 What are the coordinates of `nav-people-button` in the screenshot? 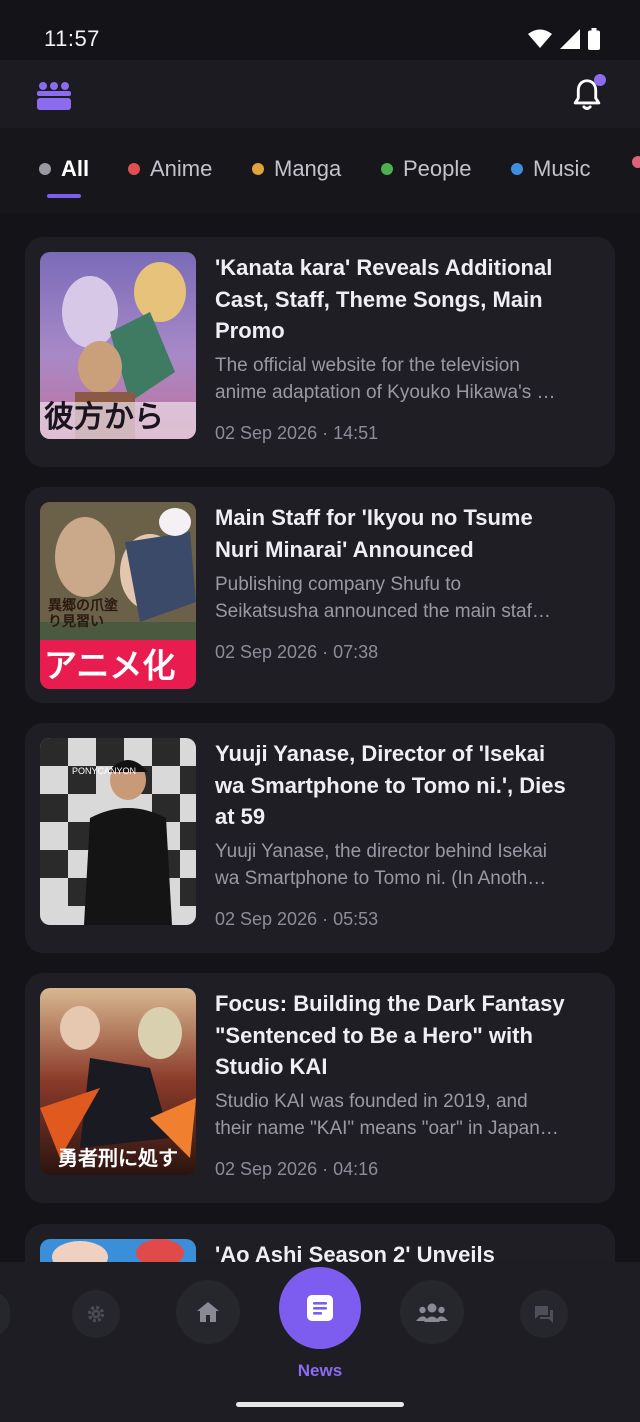 It's located at (432, 1312).